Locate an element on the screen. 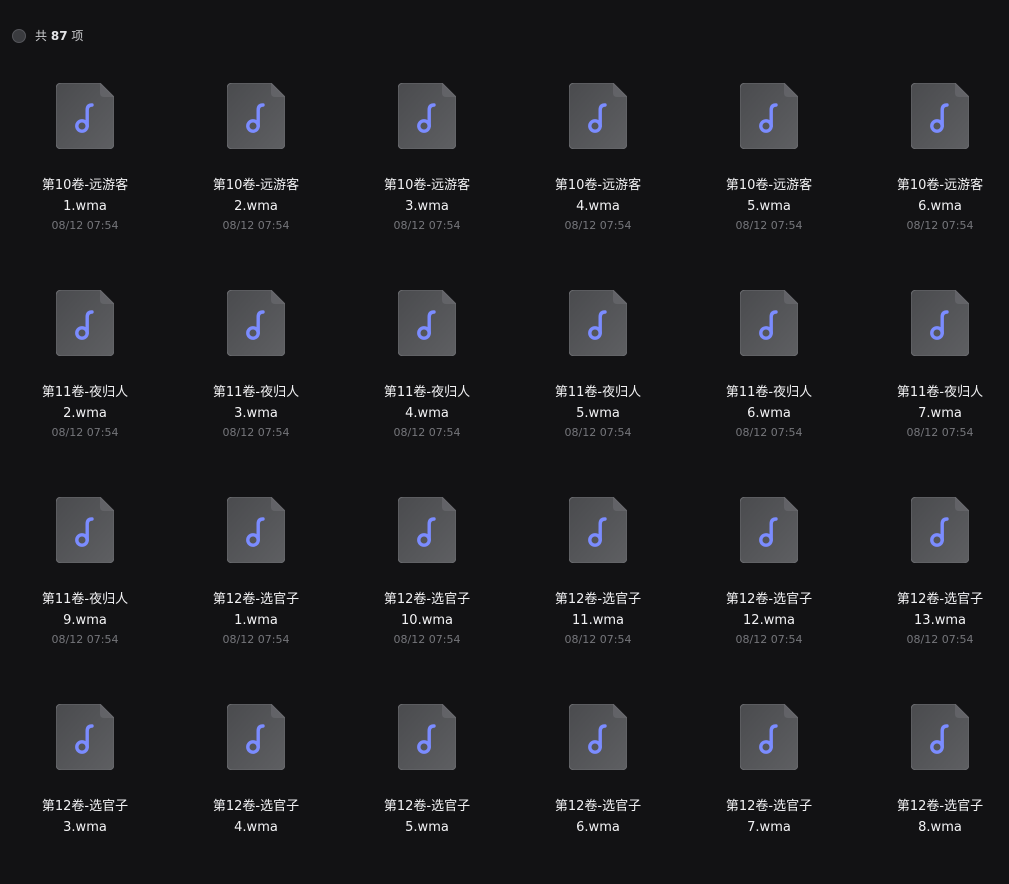 This screenshot has height=884, width=1009. file-item: 第12卷-选官子 5.wma is located at coordinates (427, 794).